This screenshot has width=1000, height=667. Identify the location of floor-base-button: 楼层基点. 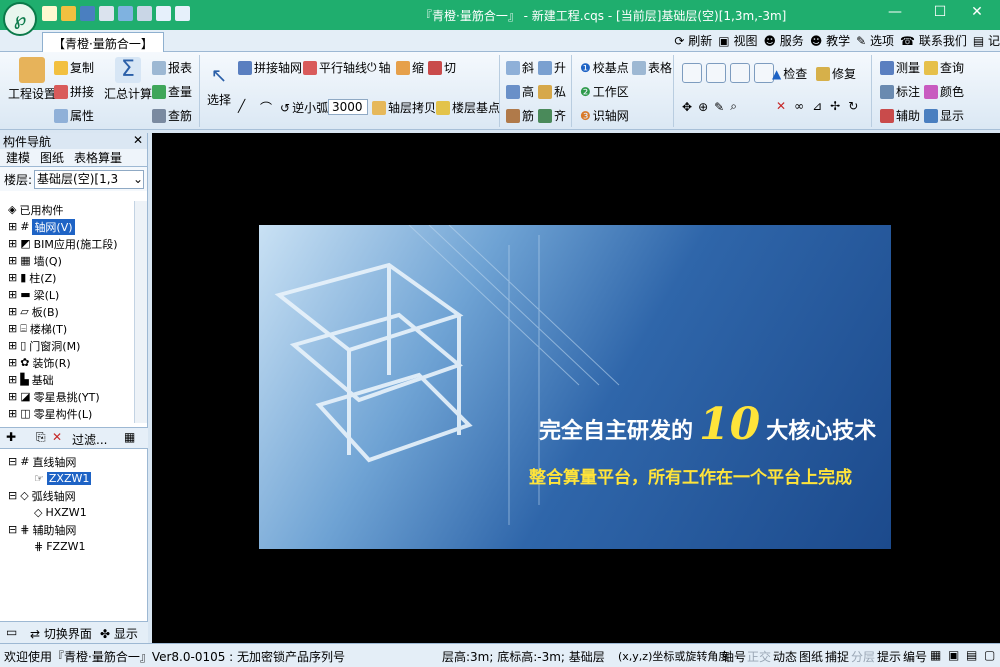
(468, 107).